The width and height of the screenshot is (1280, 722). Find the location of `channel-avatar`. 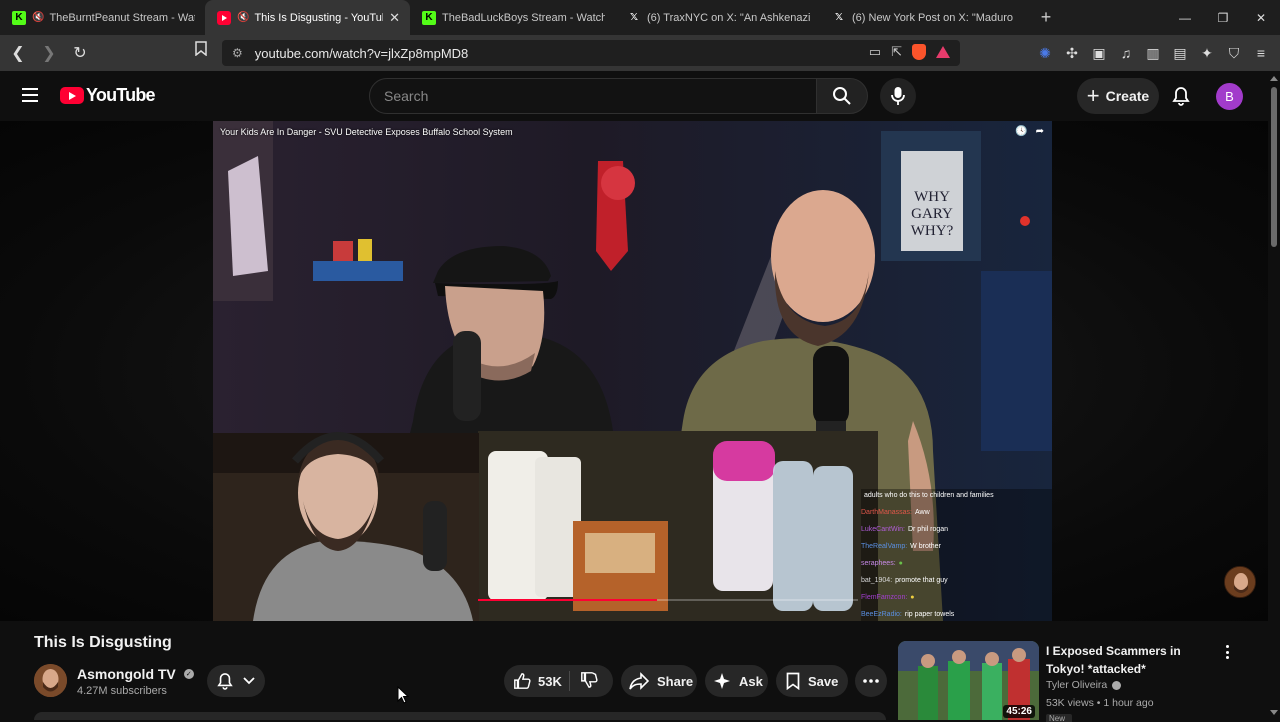

channel-avatar is located at coordinates (50, 680).